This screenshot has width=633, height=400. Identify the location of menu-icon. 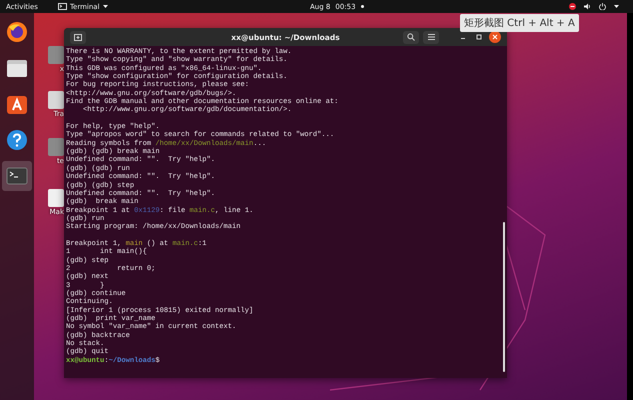
(431, 37).